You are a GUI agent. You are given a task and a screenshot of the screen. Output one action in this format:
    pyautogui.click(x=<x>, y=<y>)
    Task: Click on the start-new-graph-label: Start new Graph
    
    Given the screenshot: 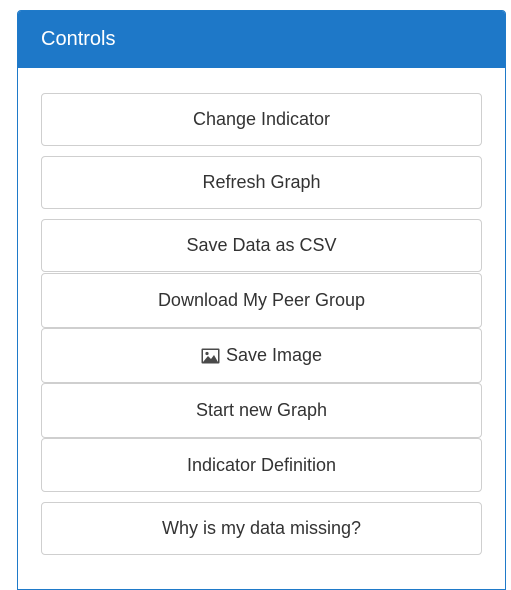 What is the action you would take?
    pyautogui.click(x=261, y=410)
    